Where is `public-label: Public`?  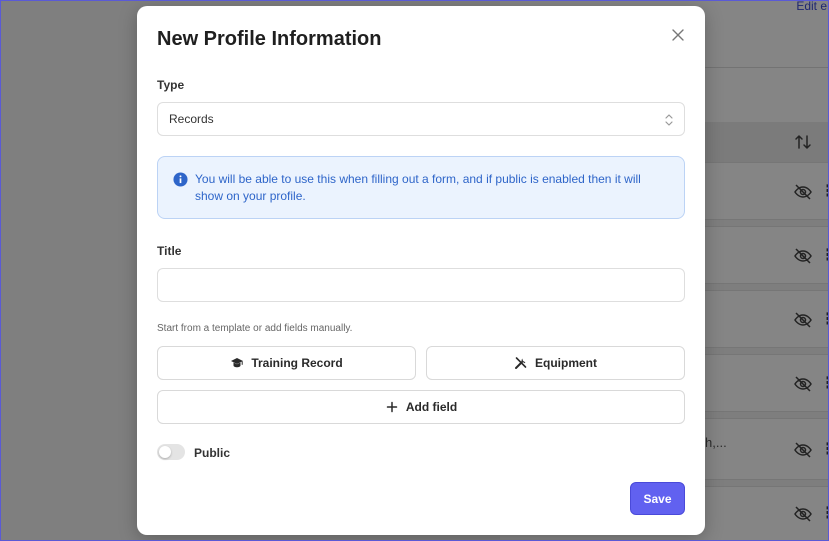 public-label: Public is located at coordinates (212, 453).